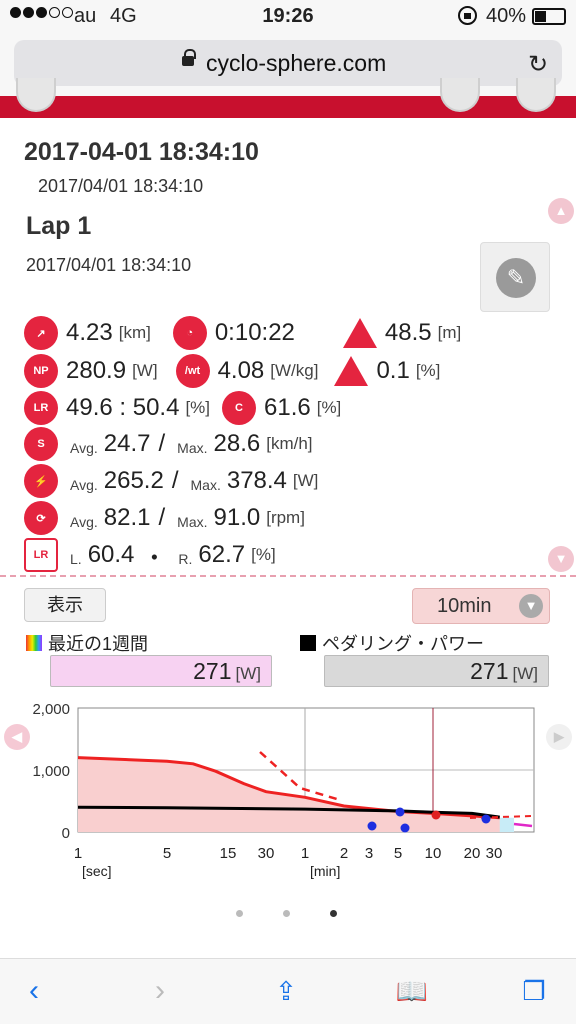 Image resolution: width=576 pixels, height=1024 pixels. Describe the element at coordinates (121, 186) in the screenshot. I see `activity-subtitle: 2017/04/01 18:34:10` at that location.